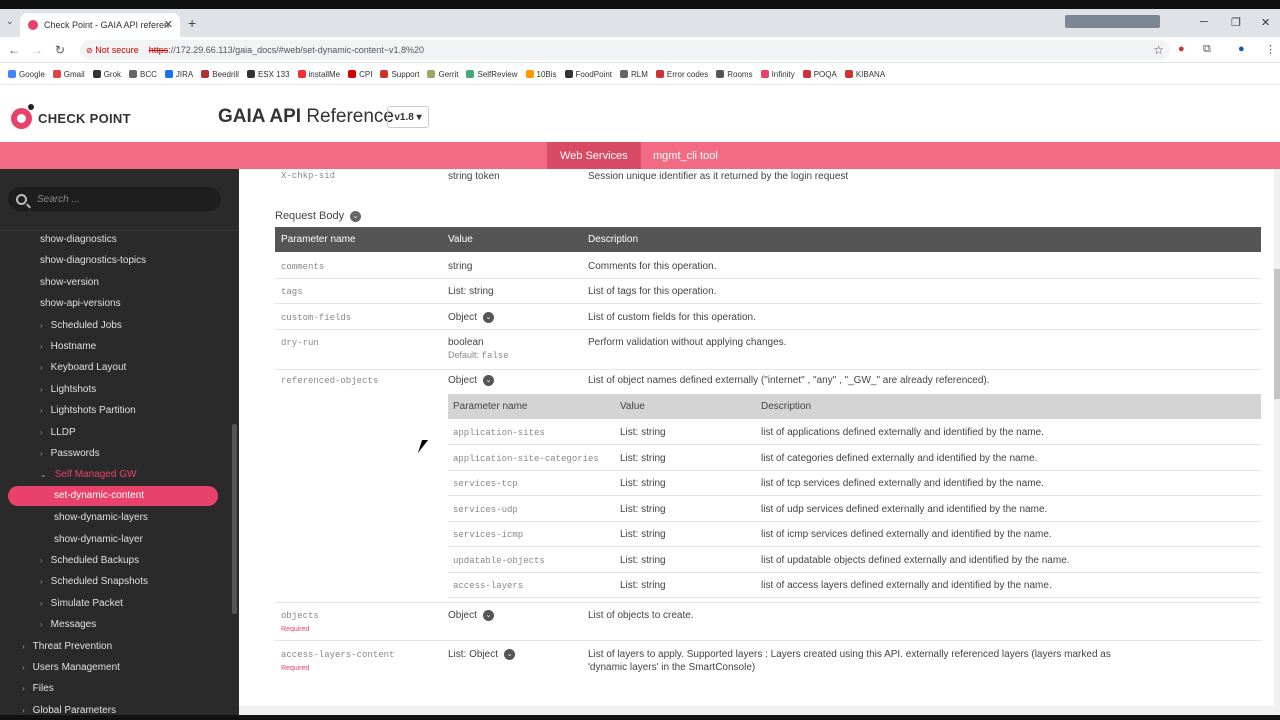 The width and height of the screenshot is (1280, 720). I want to click on bookmark-item: ESX 133, so click(268, 73).